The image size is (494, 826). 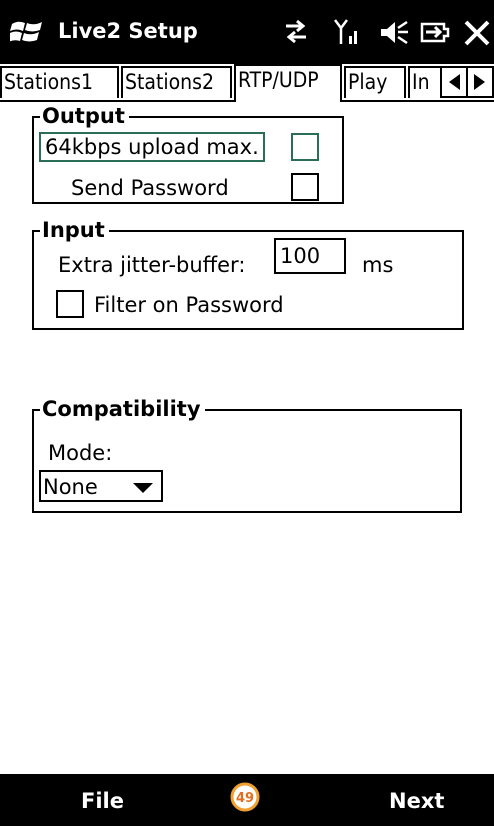 I want to click on tab-scroll-arrows, so click(x=467, y=82).